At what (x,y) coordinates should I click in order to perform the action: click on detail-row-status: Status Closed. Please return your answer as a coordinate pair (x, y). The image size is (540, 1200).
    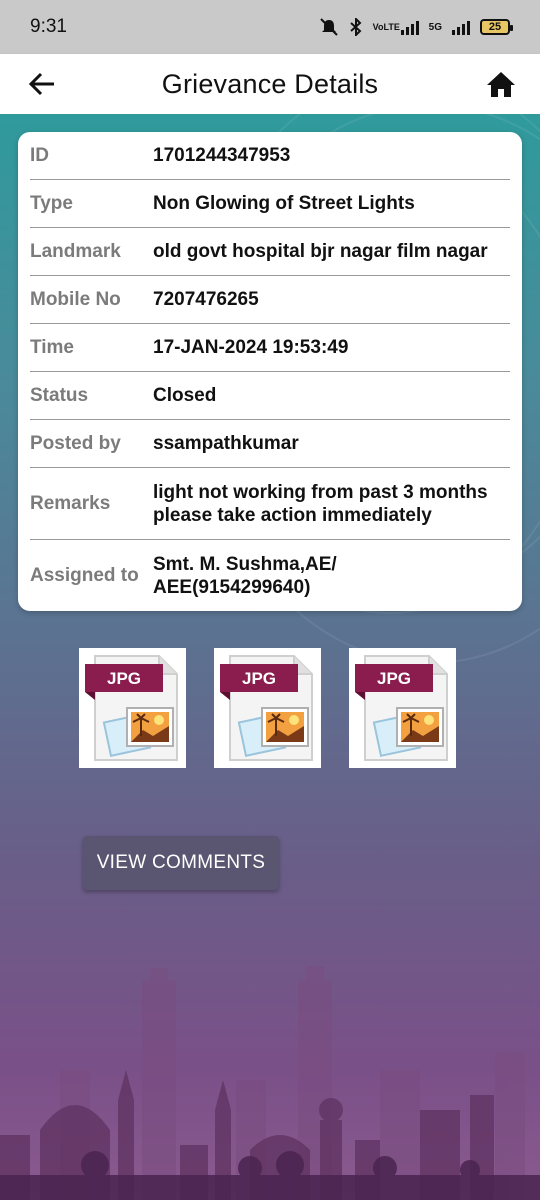
    Looking at the image, I should click on (270, 396).